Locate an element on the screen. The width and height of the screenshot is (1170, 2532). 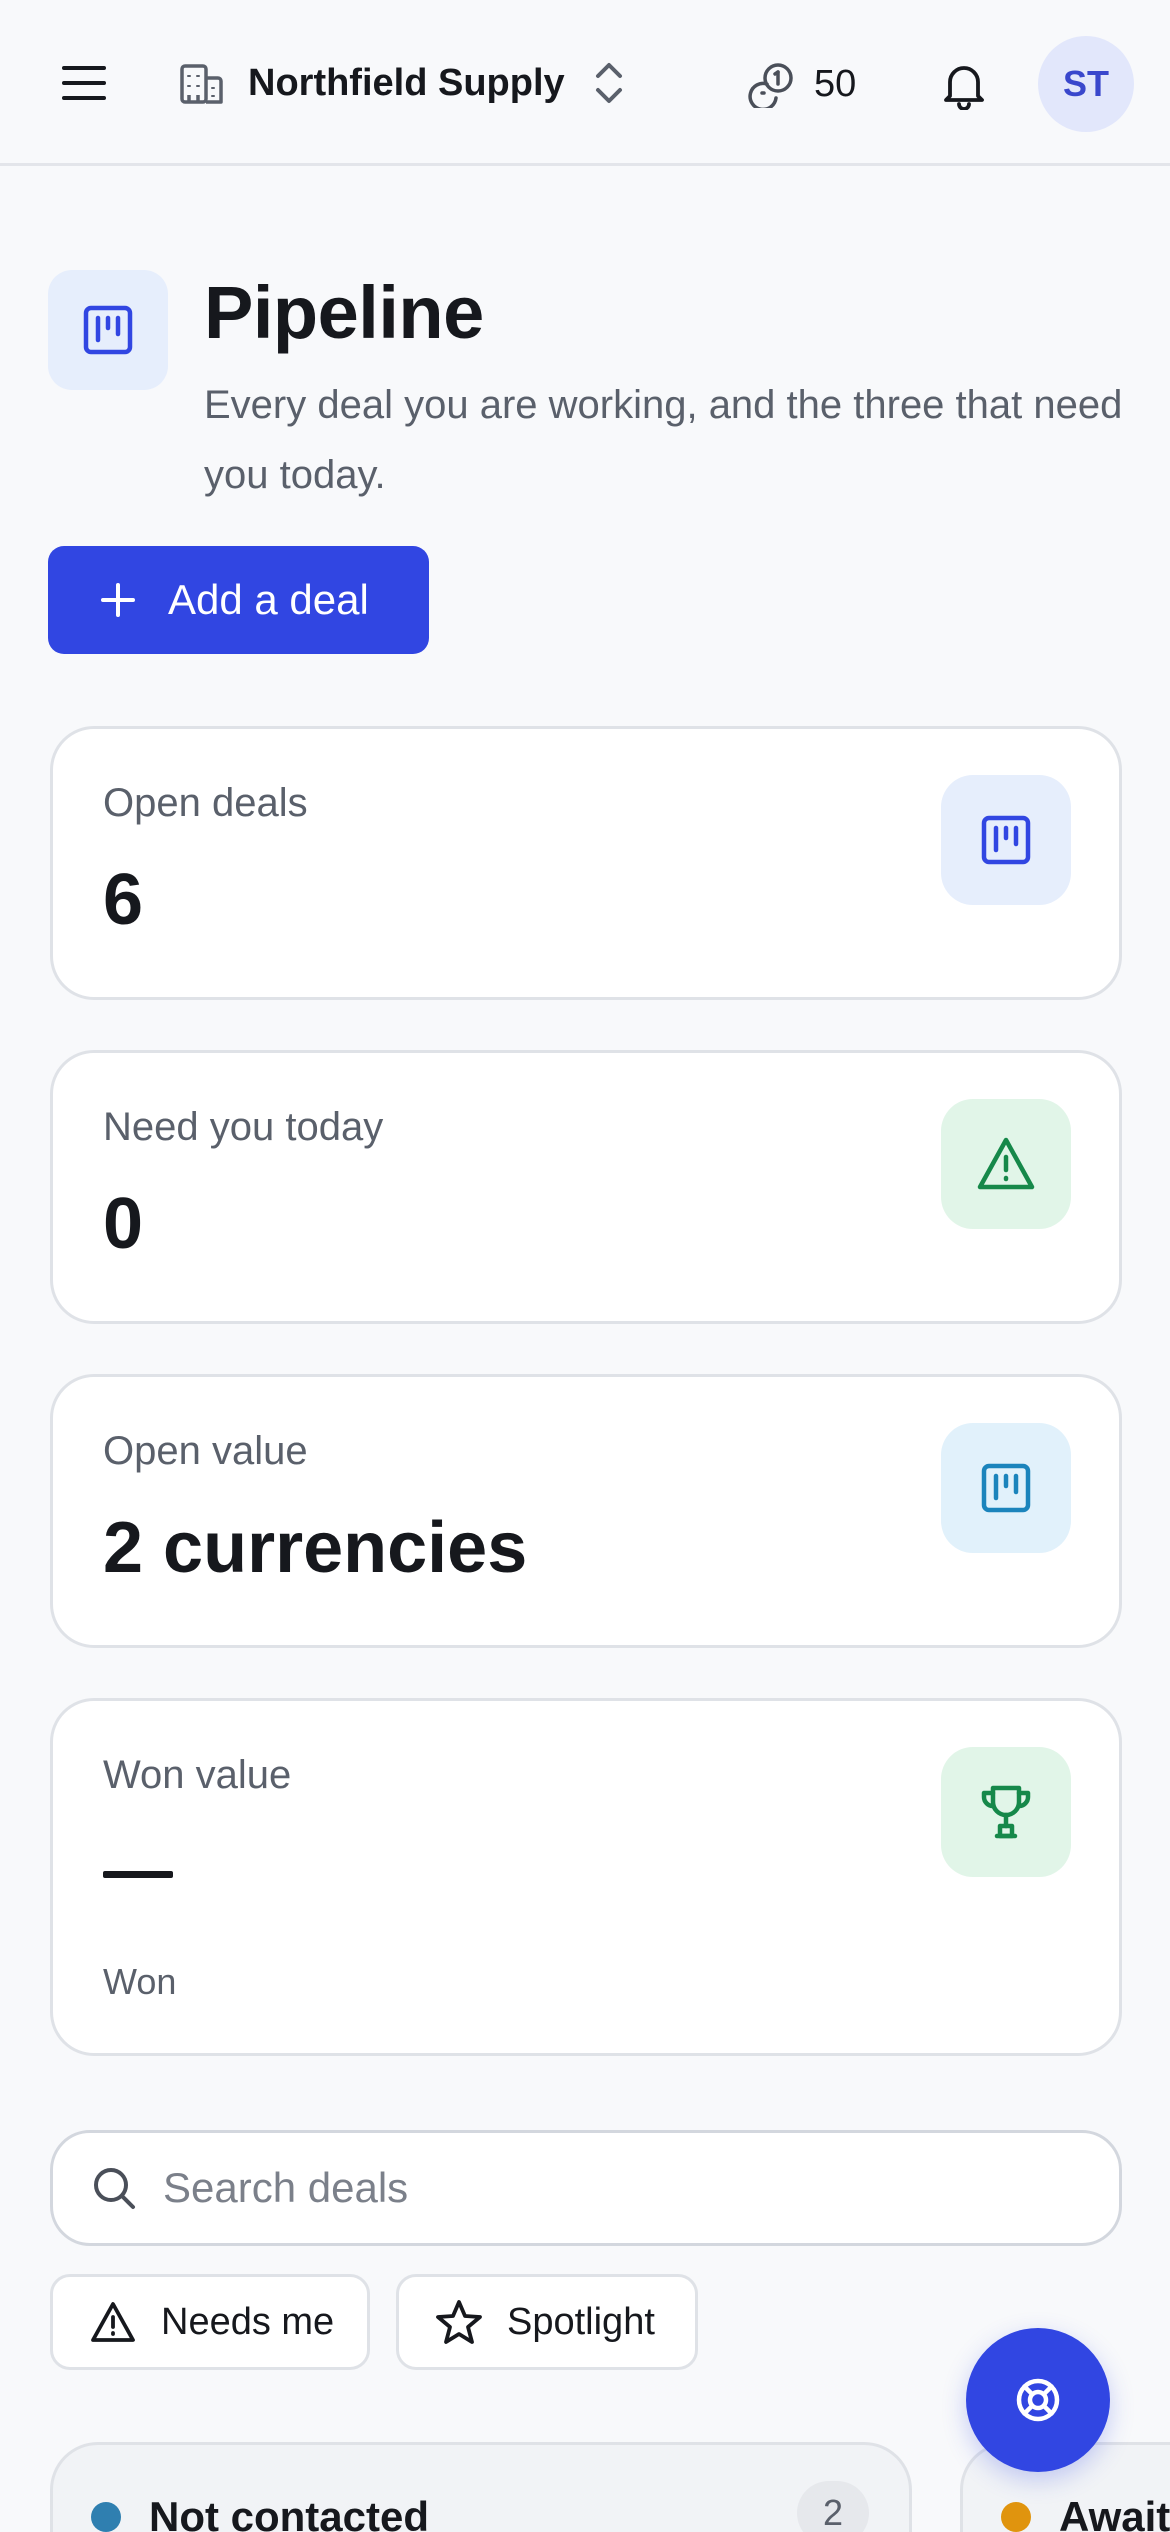
stat-card-won-value: Won value Won is located at coordinates (586, 1877).